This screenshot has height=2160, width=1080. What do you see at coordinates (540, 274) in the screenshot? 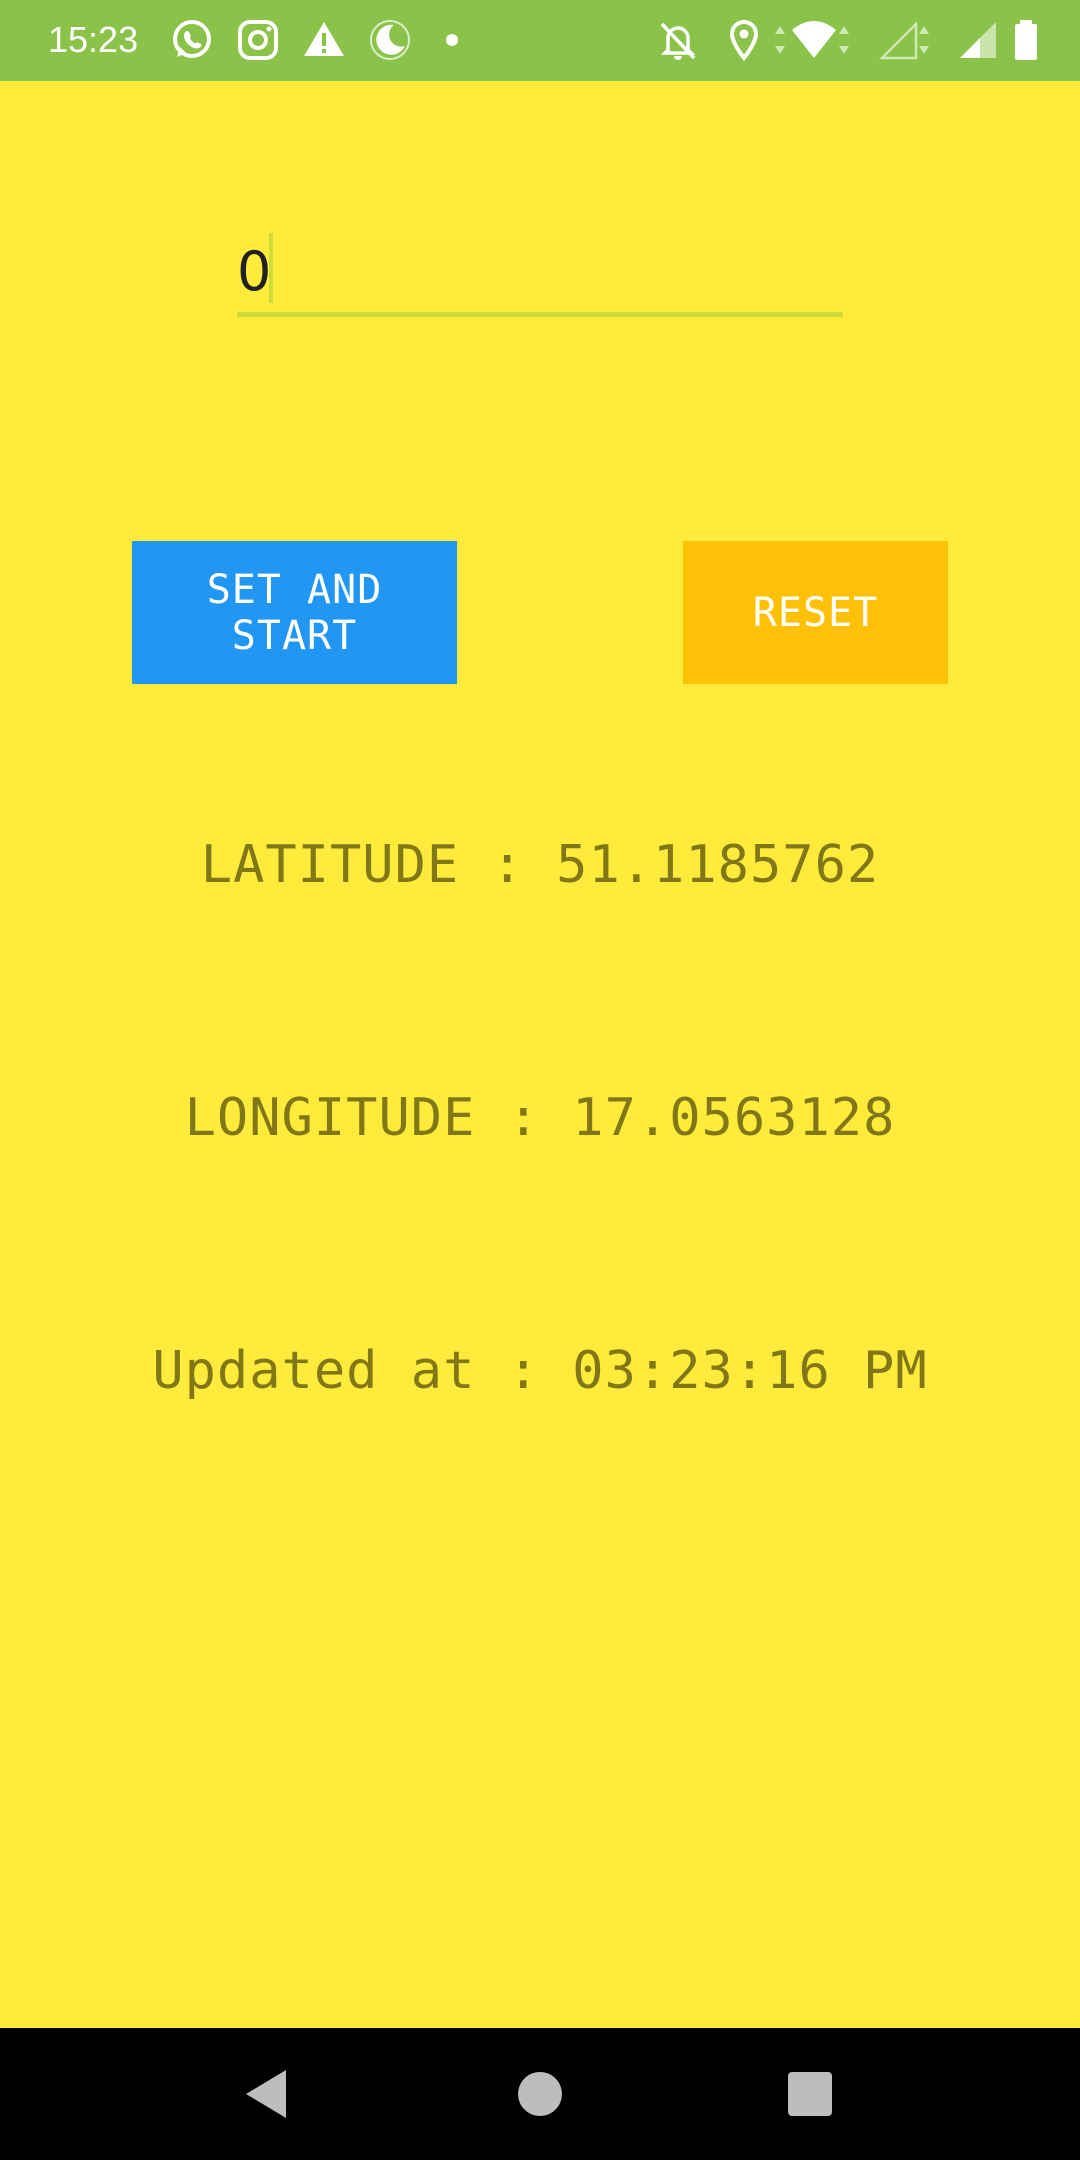
I see `value-input` at bounding box center [540, 274].